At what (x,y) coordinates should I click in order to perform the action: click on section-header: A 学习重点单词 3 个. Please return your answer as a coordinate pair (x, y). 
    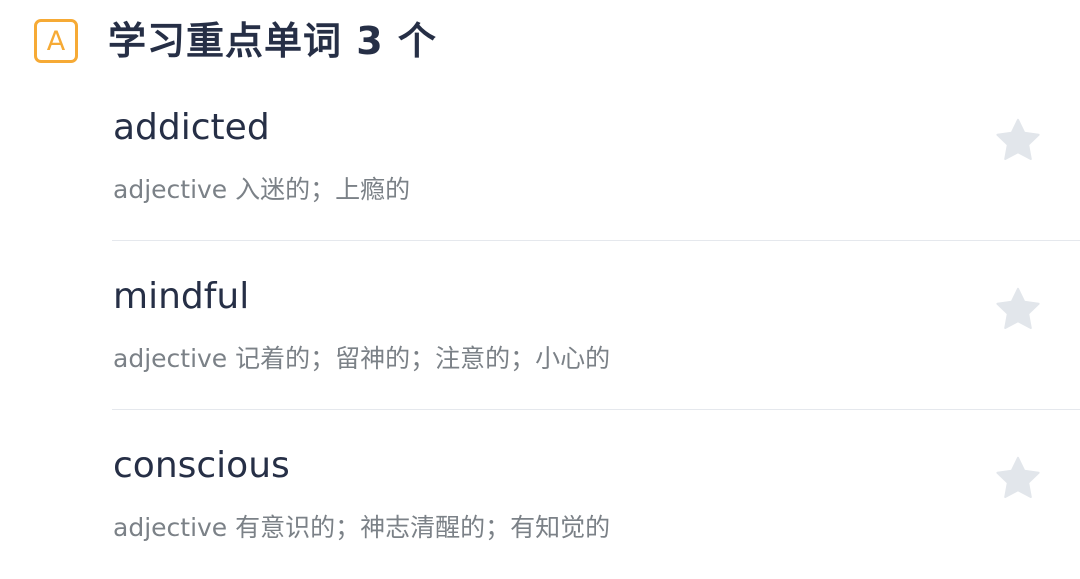
    Looking at the image, I should click on (235, 41).